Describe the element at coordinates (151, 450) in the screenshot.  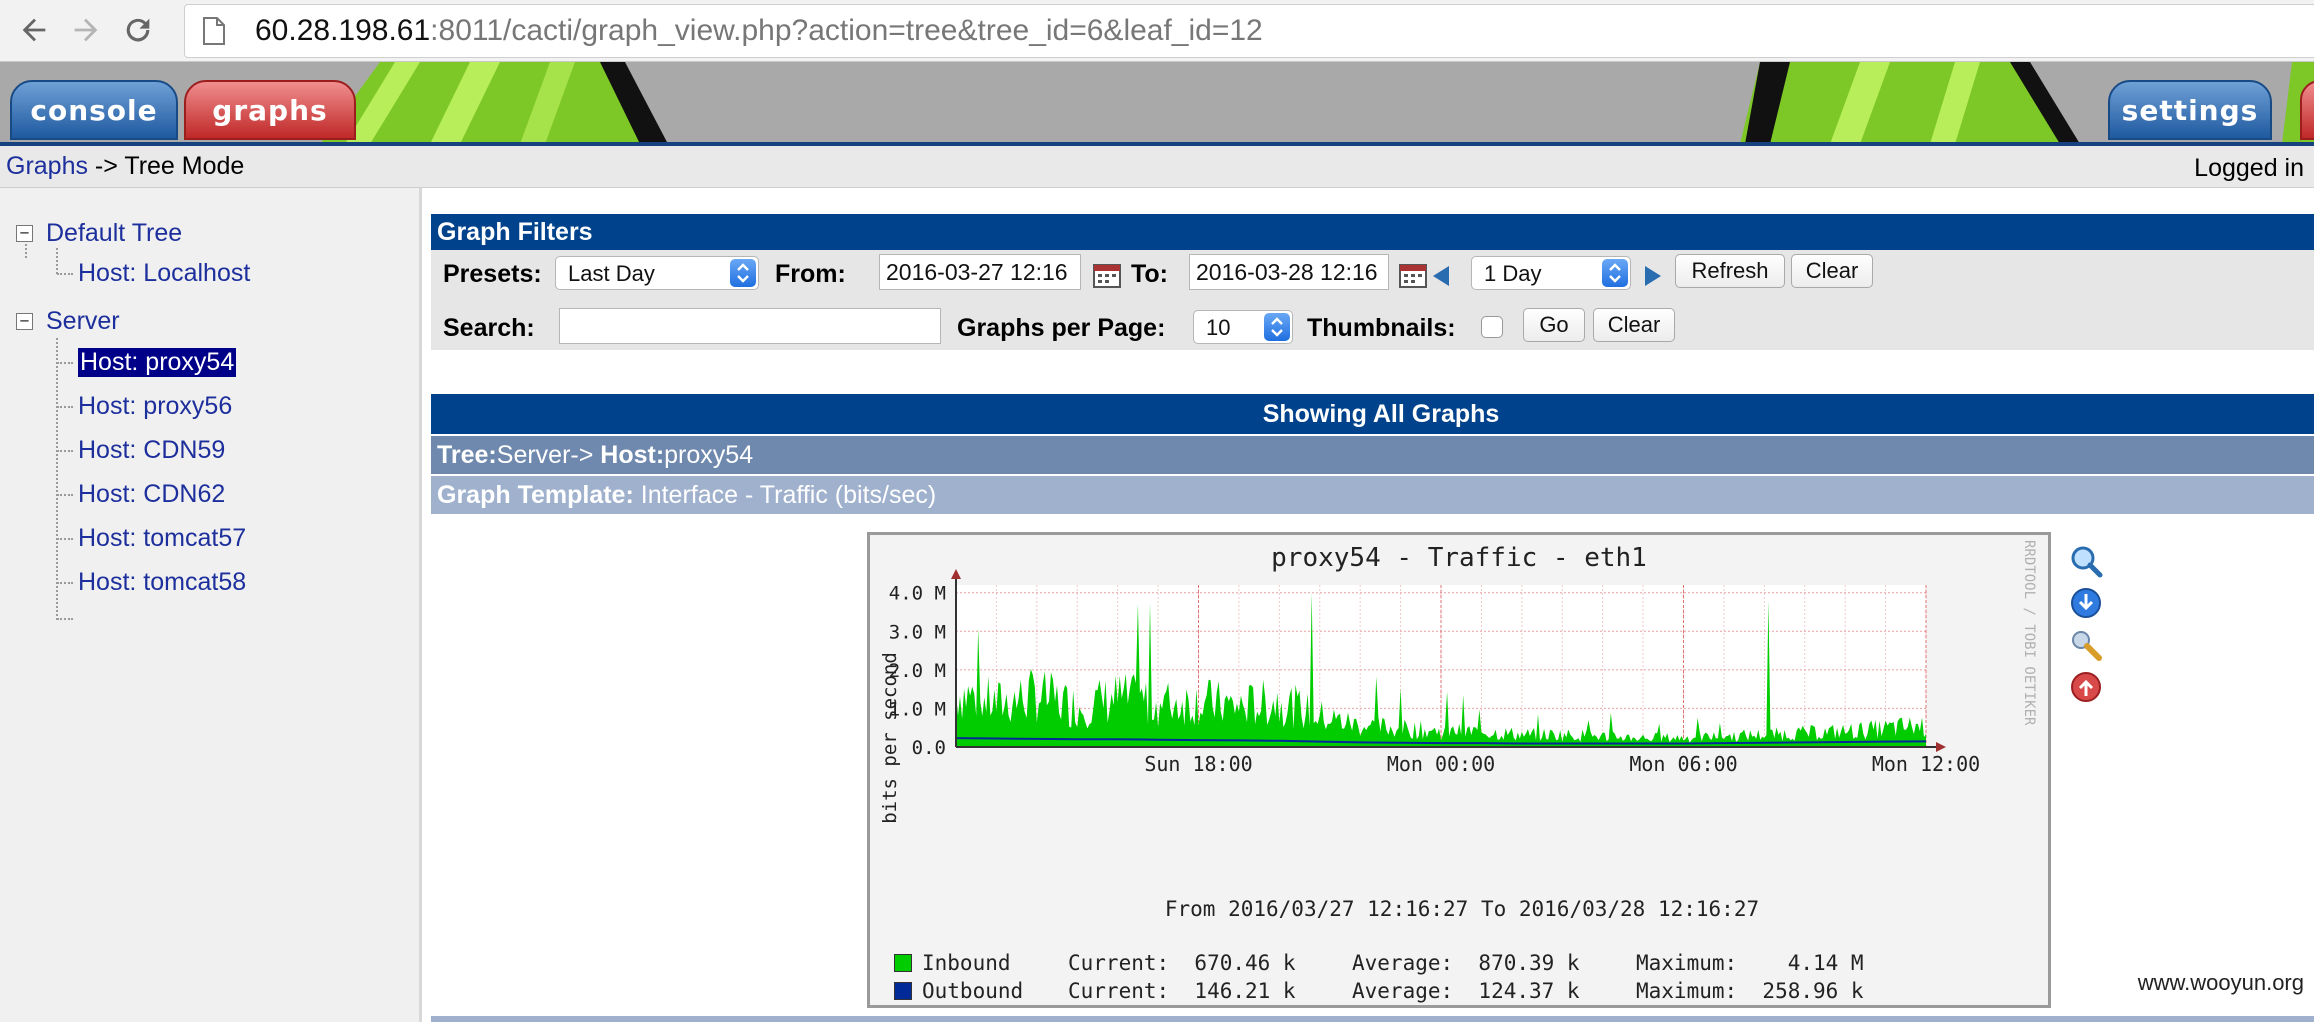
I see `tree-item-host-cdn59: Host: CDN59` at that location.